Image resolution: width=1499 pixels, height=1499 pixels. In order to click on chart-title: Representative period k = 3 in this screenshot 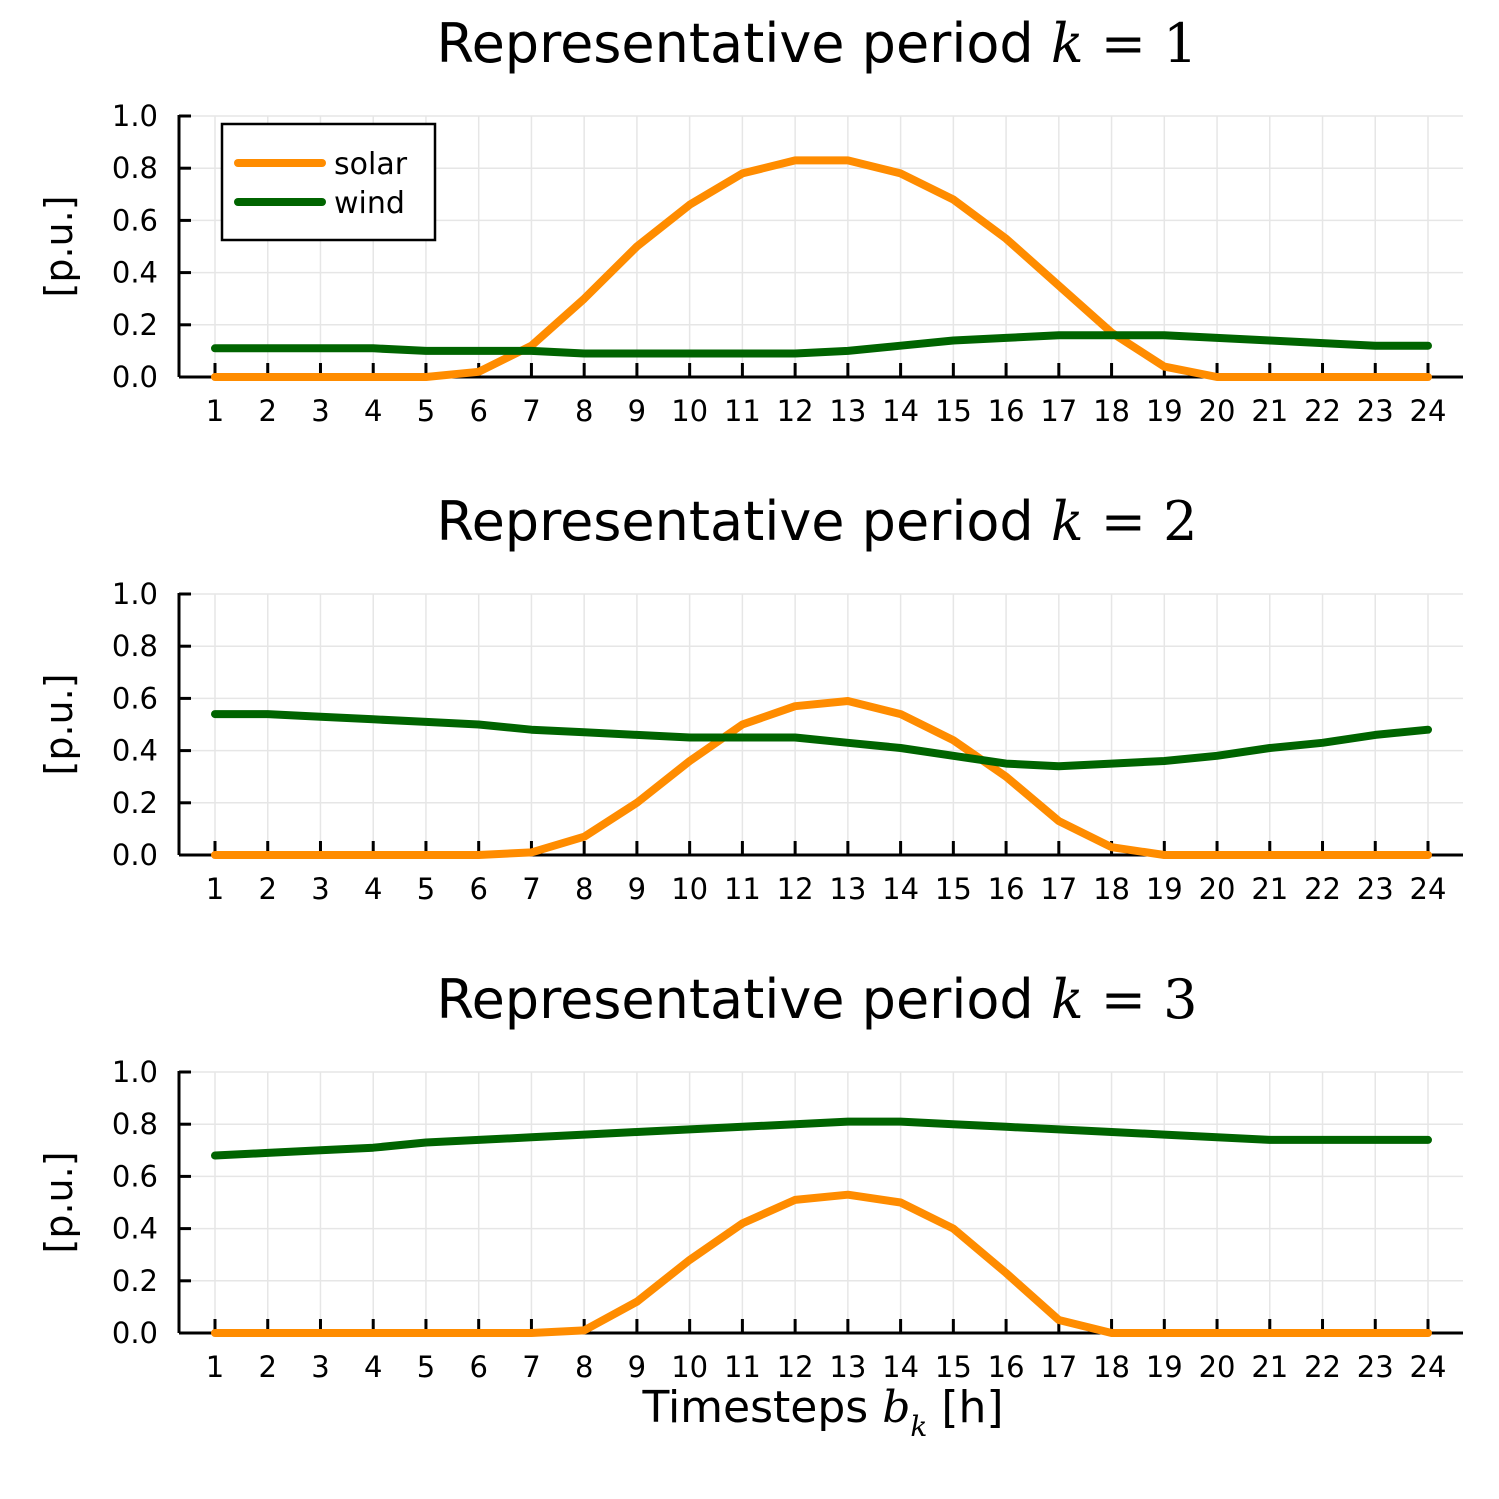, I will do `click(816, 999)`.